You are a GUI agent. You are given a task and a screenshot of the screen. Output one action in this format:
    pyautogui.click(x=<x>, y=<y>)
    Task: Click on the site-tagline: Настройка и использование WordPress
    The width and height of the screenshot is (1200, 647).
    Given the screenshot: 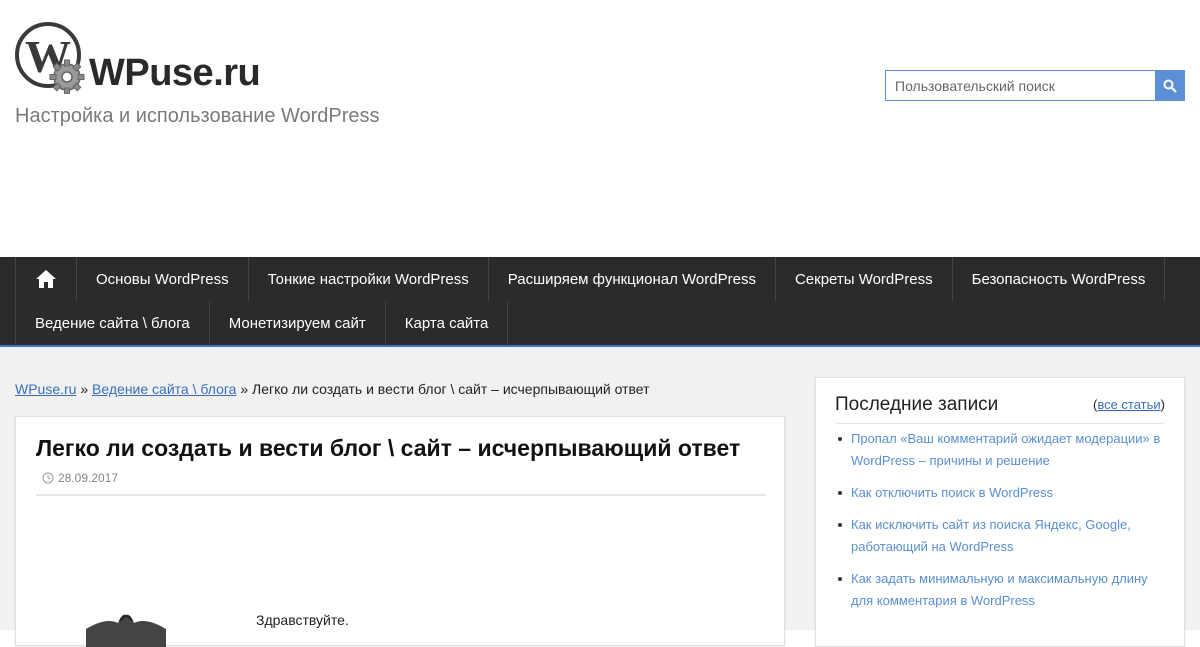 What is the action you would take?
    pyautogui.click(x=197, y=116)
    